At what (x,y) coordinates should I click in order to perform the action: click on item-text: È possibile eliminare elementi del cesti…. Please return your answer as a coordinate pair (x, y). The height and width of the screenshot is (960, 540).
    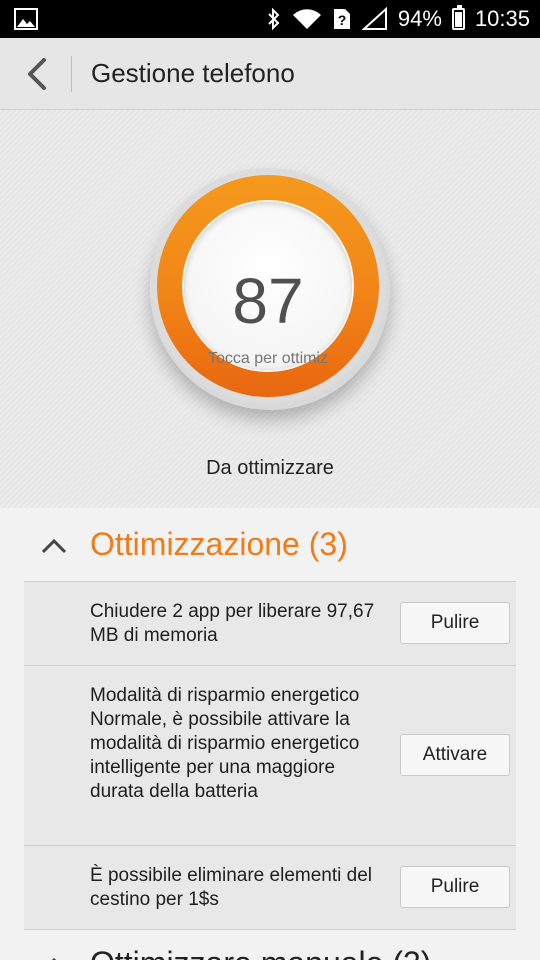
    Looking at the image, I should click on (231, 887).